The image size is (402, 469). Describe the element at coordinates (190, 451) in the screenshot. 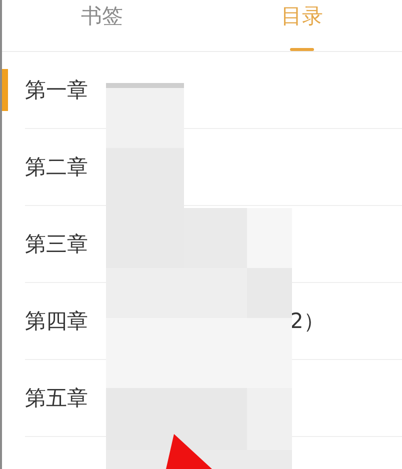

I see `arrow-icon` at that location.